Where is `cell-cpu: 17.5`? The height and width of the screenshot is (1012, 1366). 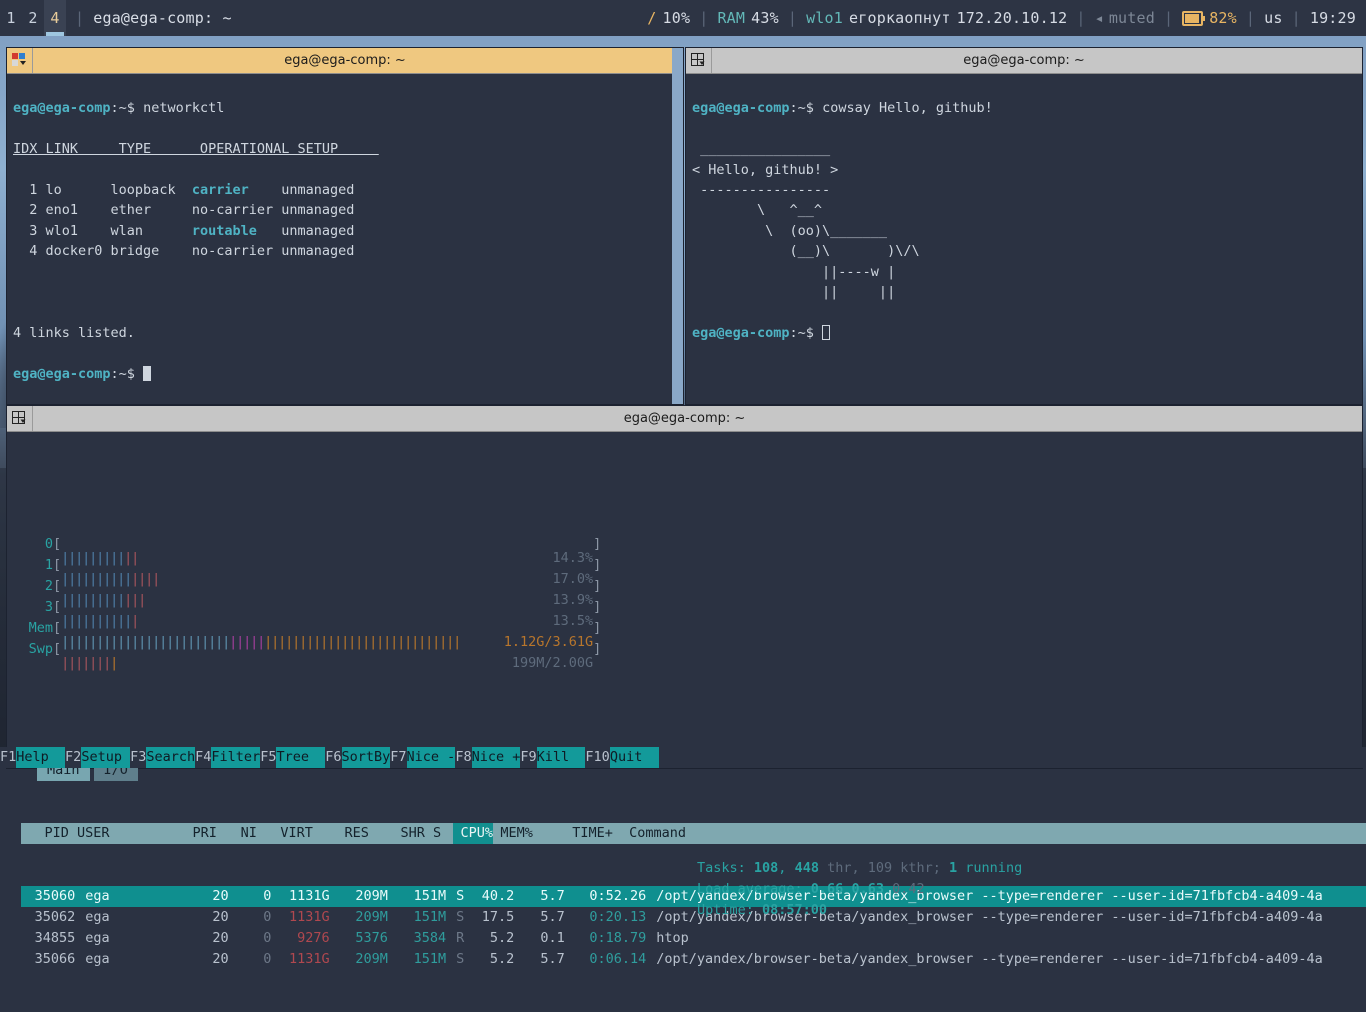 cell-cpu: 17.5 is located at coordinates (498, 917).